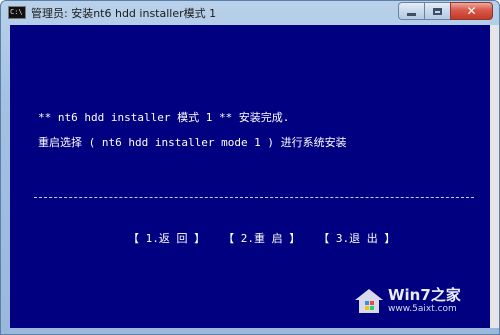  I want to click on menu-back-option: 【 1.返 回 】, so click(166, 238).